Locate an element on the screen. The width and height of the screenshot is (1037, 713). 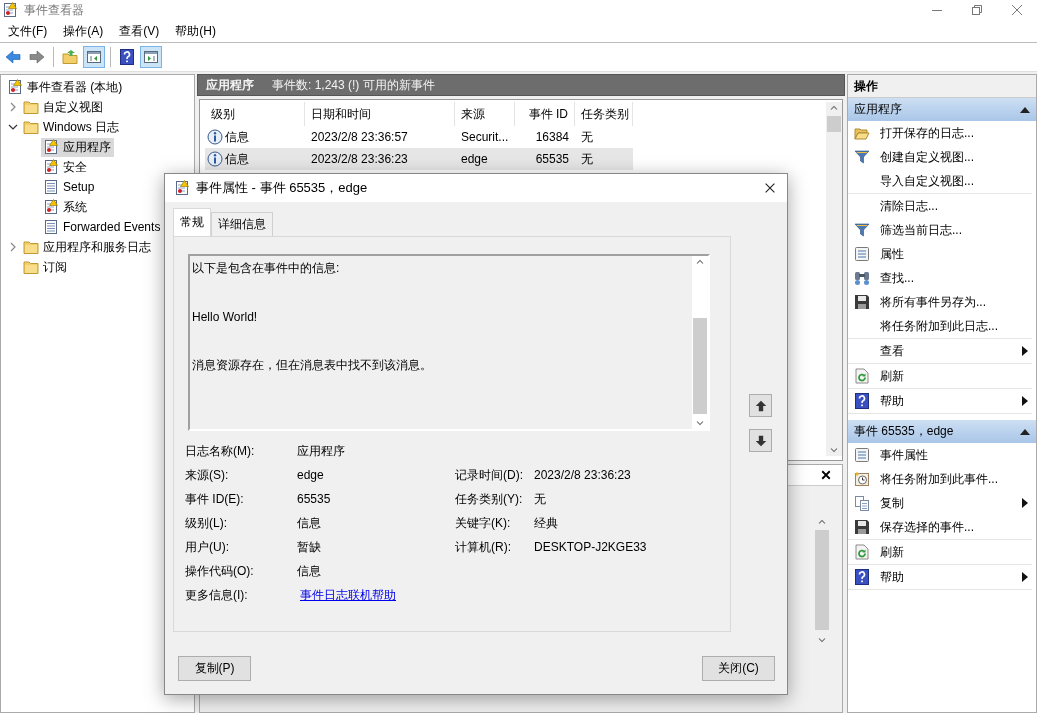
field-label: 事件 ID(E): is located at coordinates (215, 499).